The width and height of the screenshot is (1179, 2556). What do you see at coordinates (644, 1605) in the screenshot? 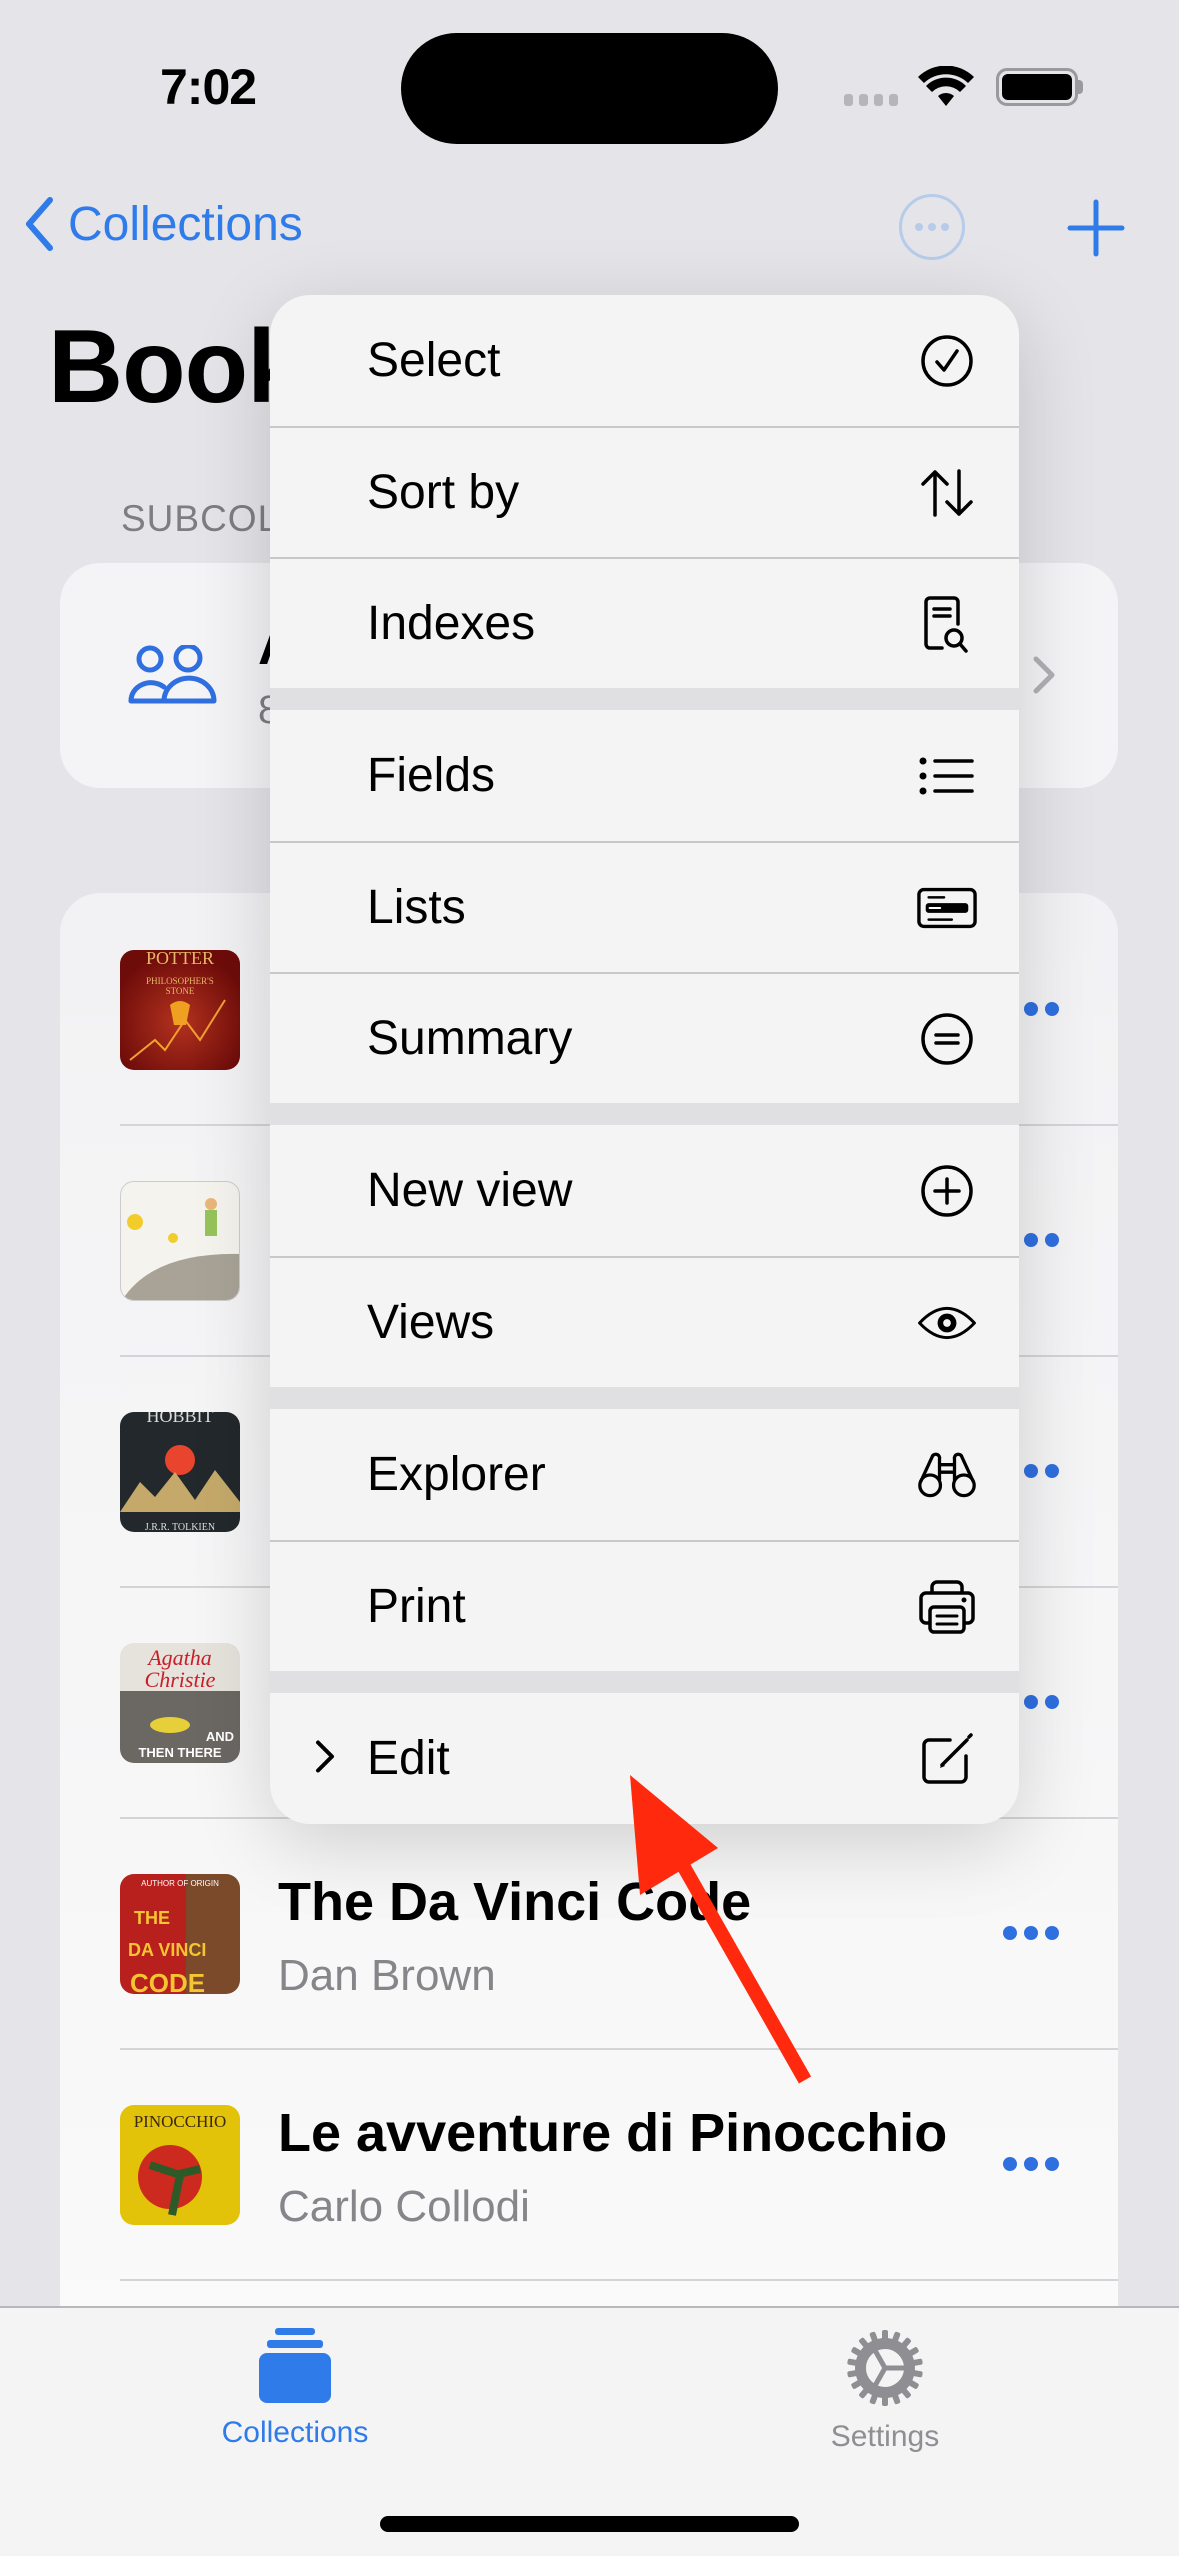
I see `menu-item-print: Print` at bounding box center [644, 1605].